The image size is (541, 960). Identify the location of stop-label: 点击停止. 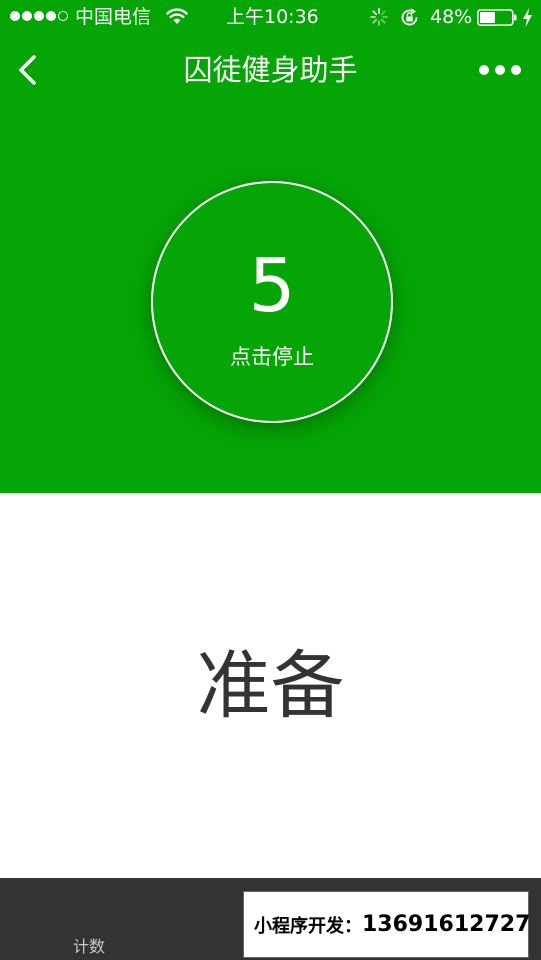
(272, 357).